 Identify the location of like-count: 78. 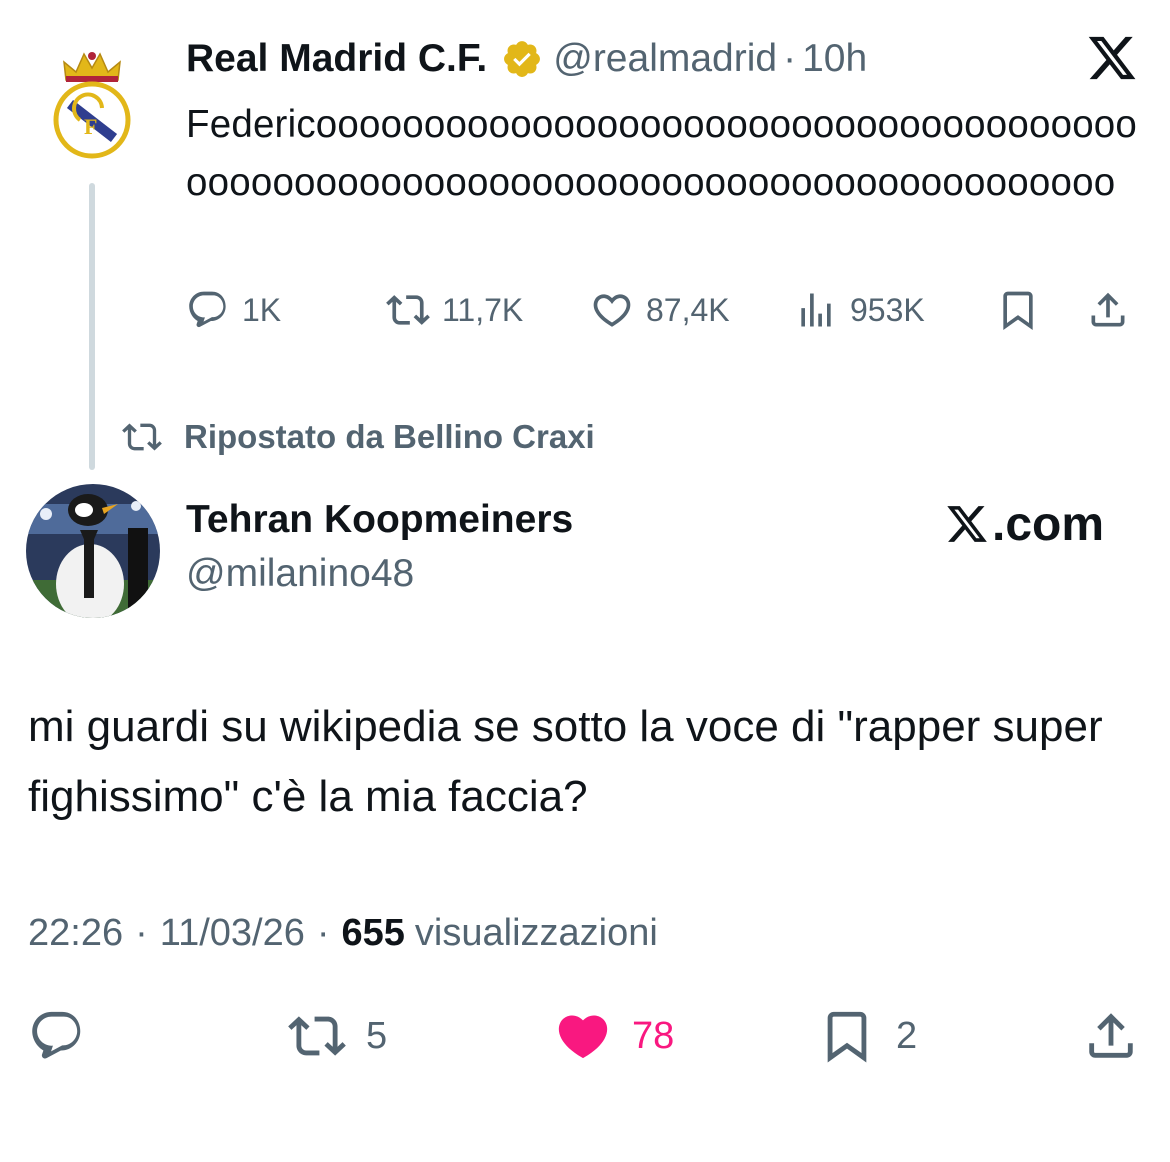
(653, 1035).